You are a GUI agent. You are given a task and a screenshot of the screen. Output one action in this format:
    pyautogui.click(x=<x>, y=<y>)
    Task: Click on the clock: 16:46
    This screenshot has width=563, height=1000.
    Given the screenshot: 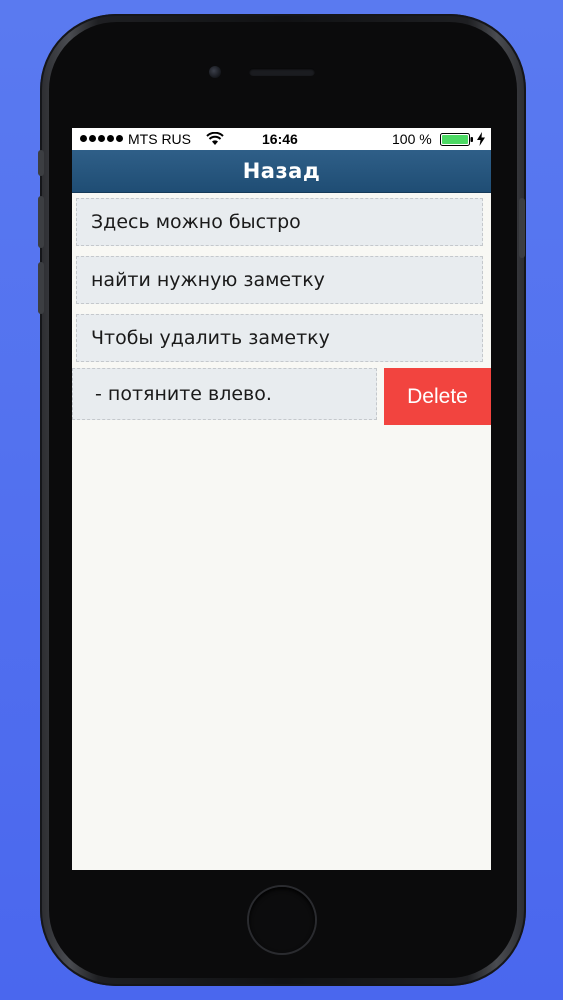 What is the action you would take?
    pyautogui.click(x=280, y=139)
    